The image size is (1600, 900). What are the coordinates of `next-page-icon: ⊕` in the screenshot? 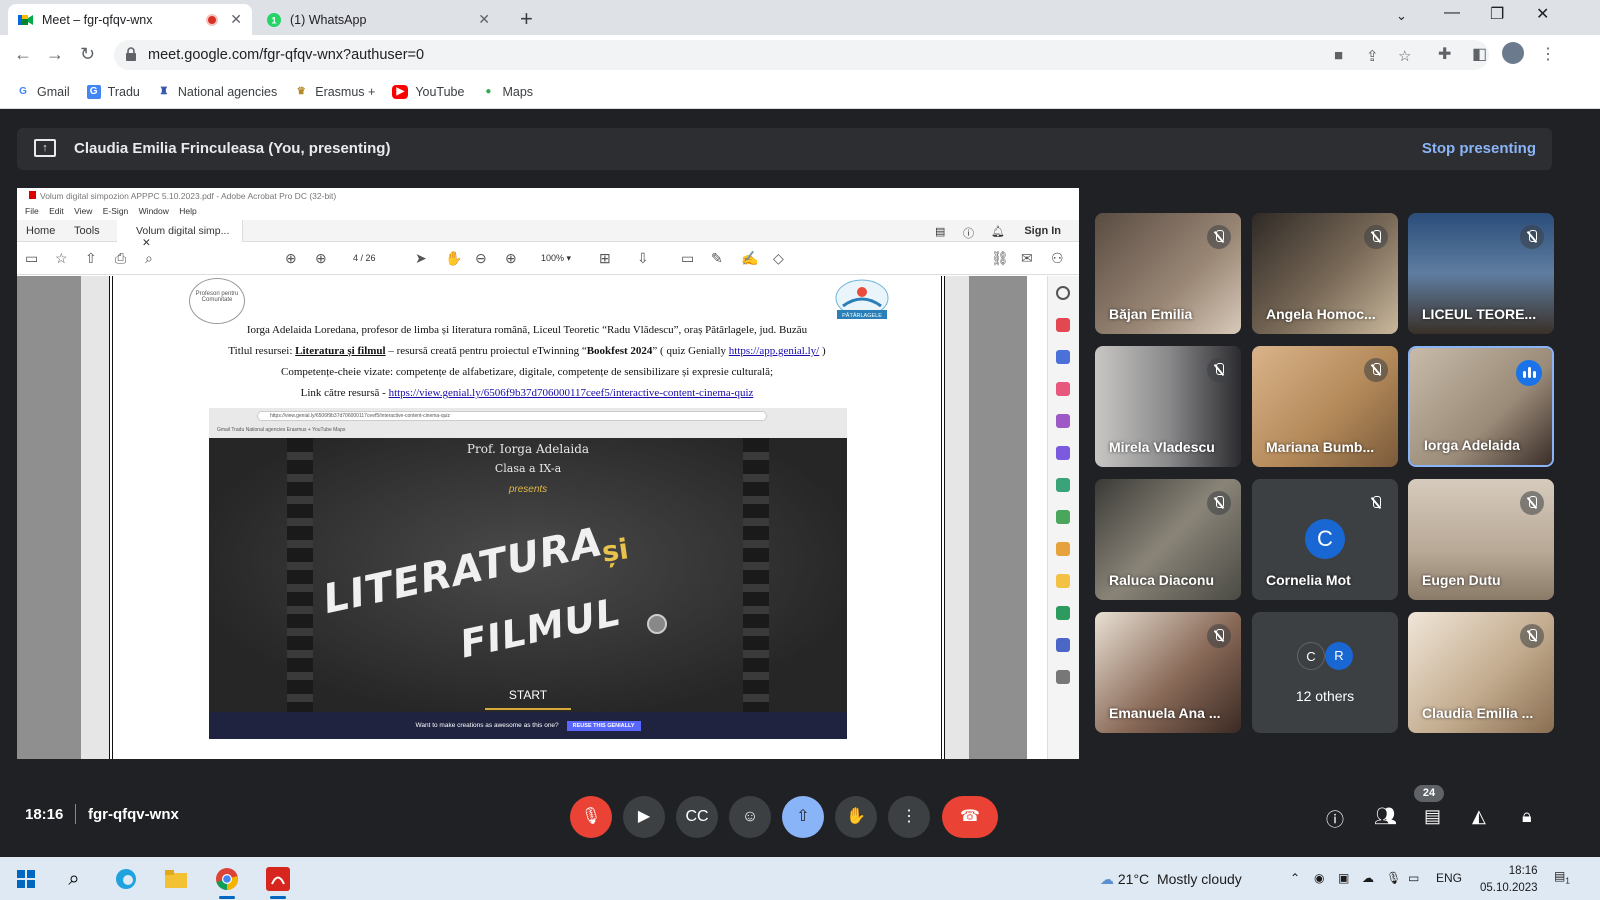 It's located at (321, 258).